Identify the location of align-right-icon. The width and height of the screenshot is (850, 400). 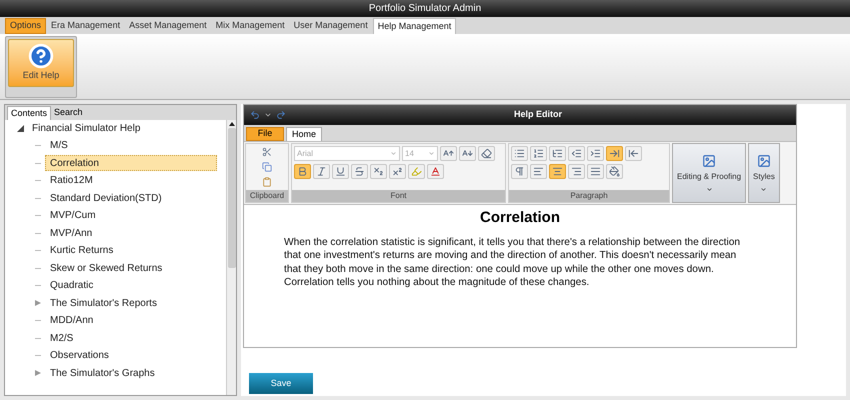
(576, 171).